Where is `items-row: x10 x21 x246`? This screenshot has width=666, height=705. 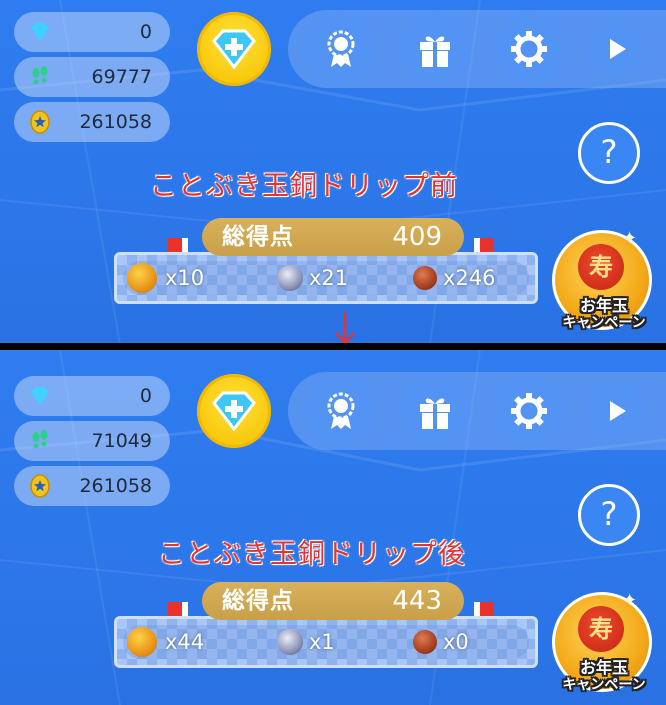 items-row: x10 x21 x246 is located at coordinates (326, 278).